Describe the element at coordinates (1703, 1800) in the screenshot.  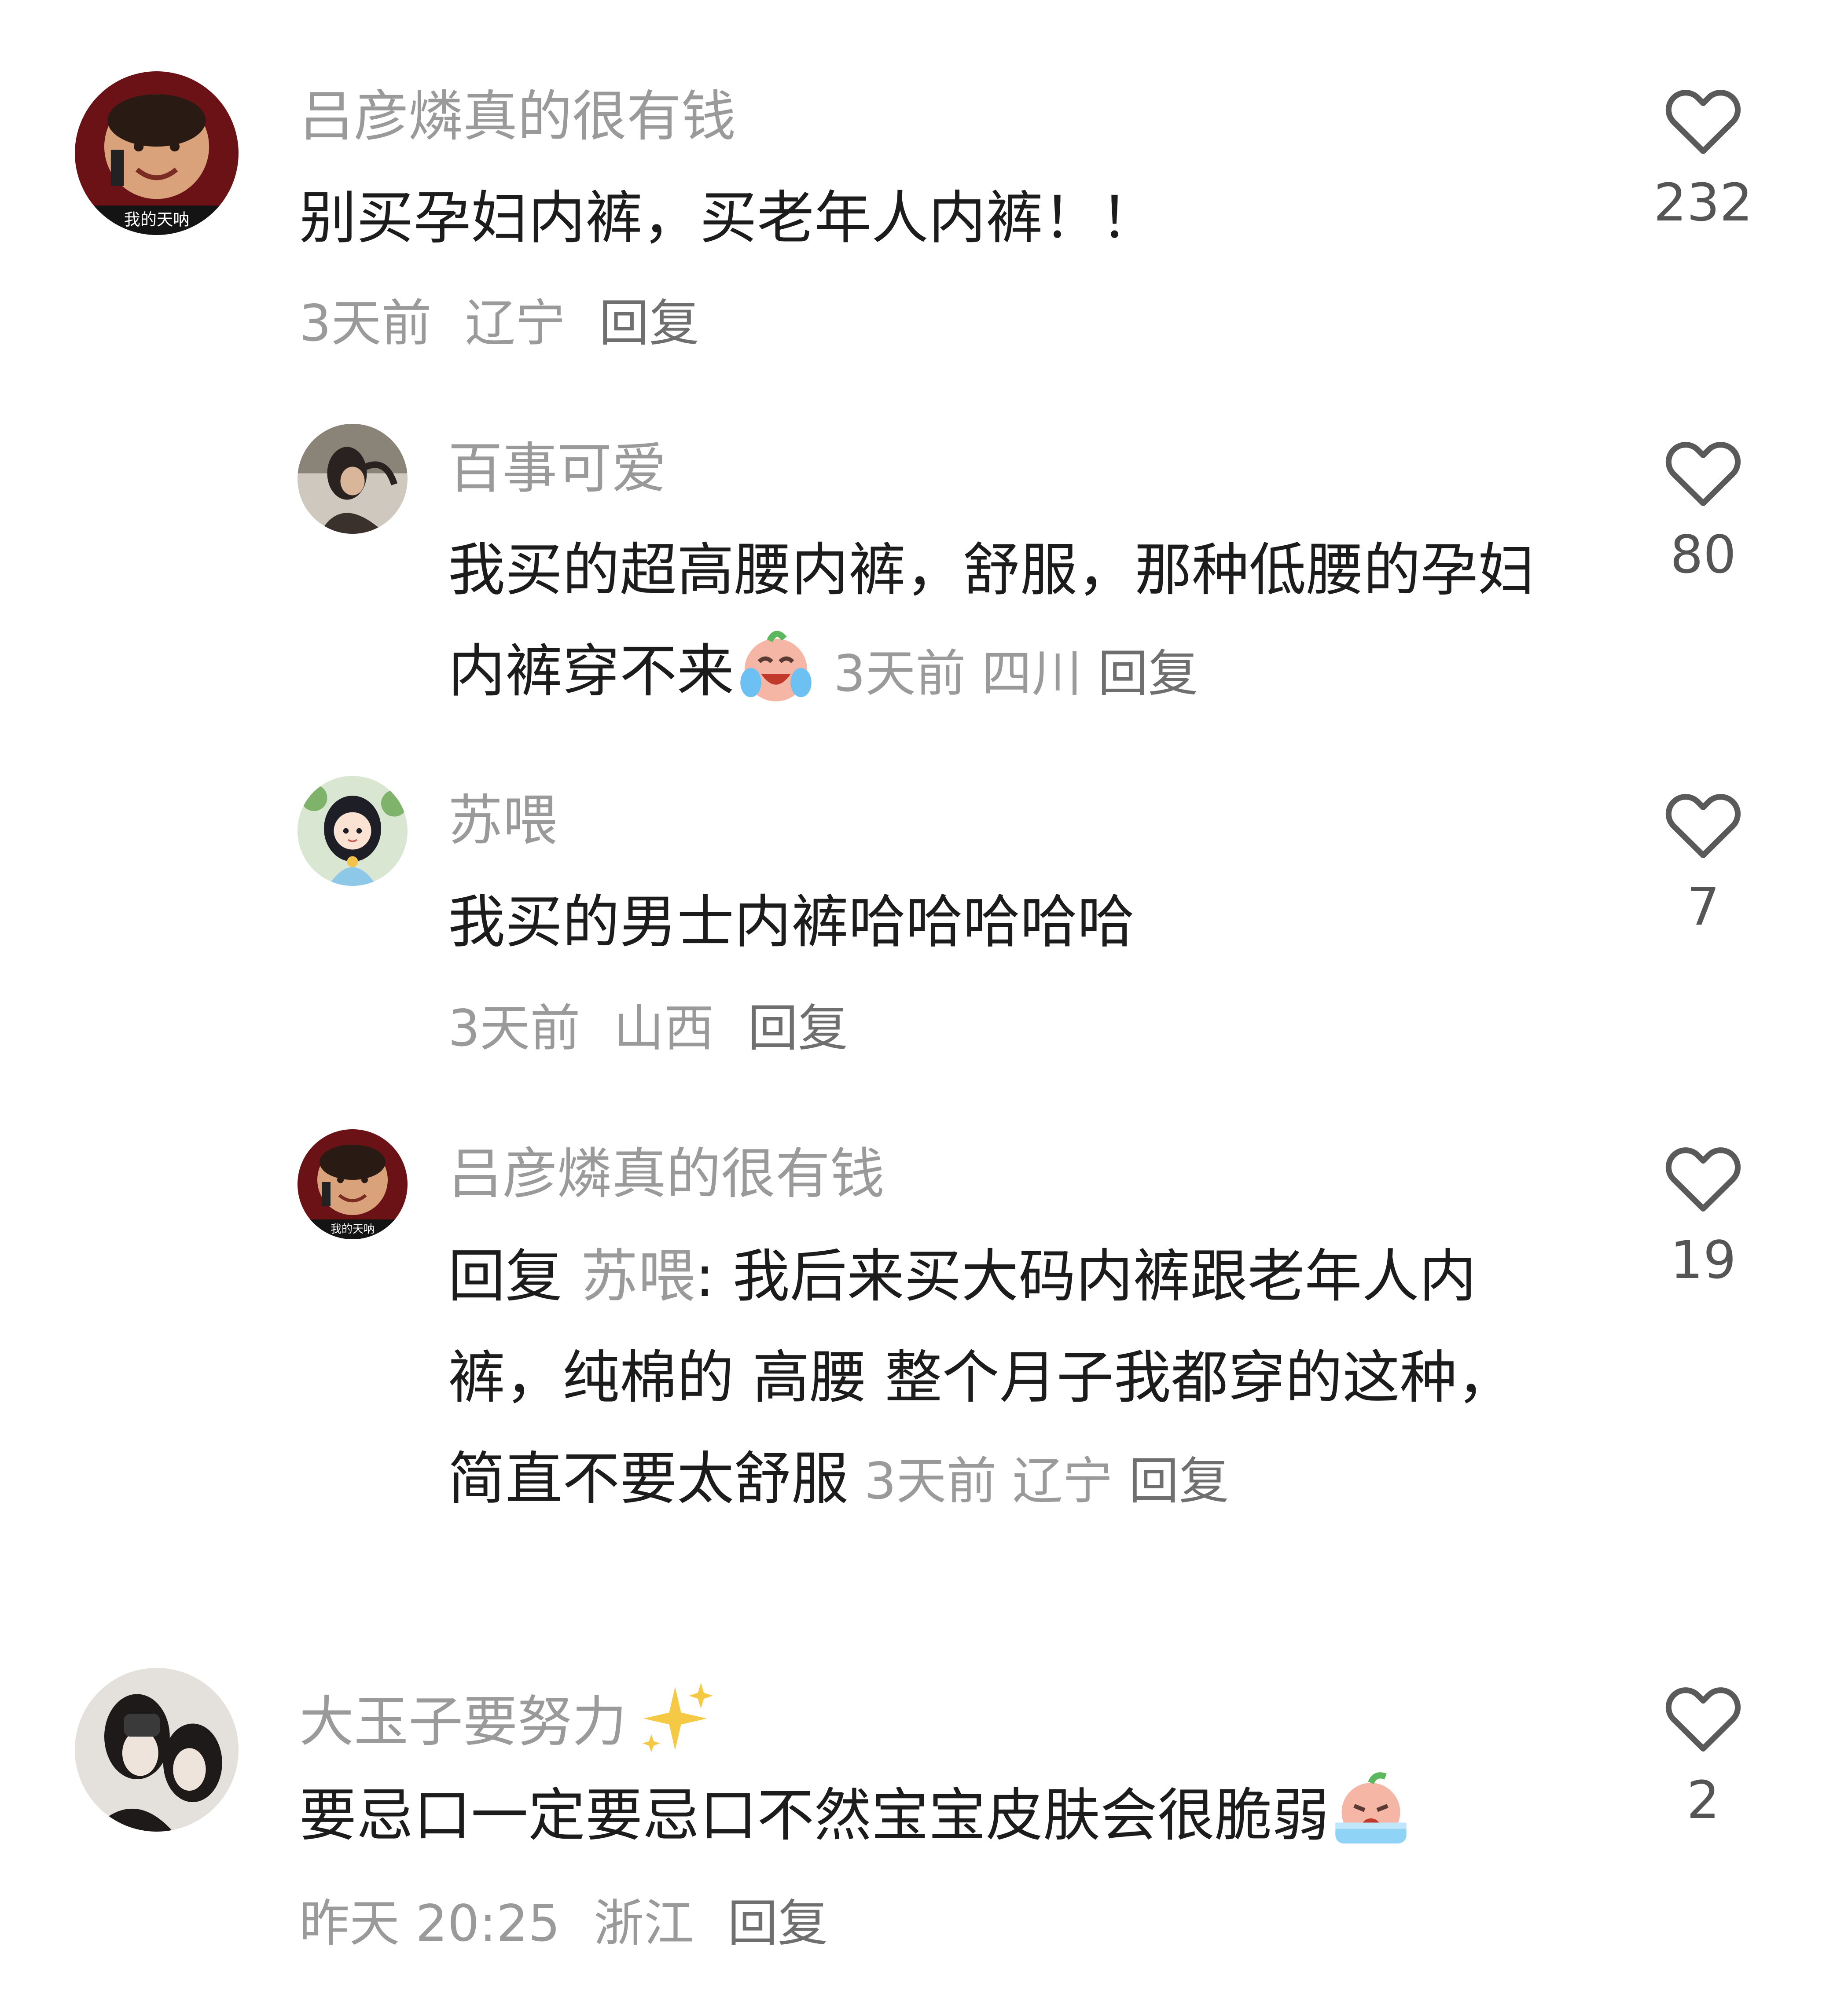
I see `like-count: 2` at that location.